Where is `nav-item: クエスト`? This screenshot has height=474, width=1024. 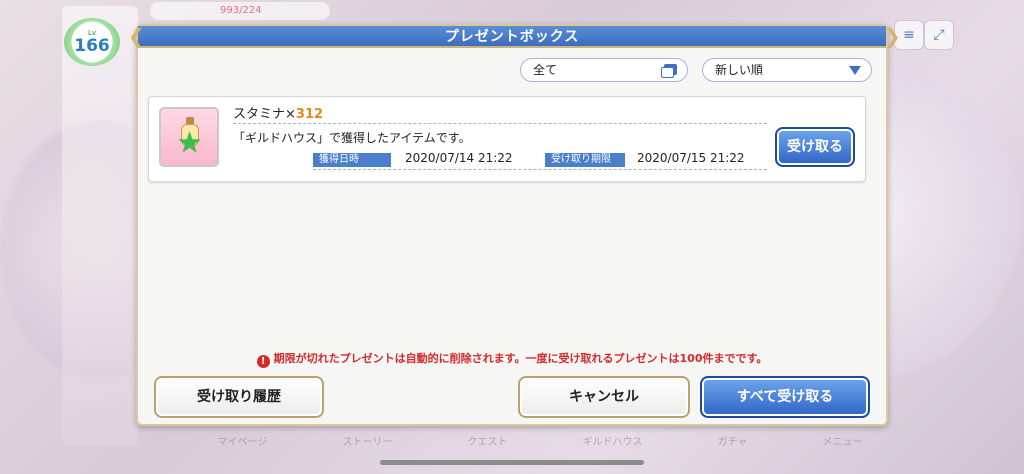 nav-item: クエスト is located at coordinates (487, 440).